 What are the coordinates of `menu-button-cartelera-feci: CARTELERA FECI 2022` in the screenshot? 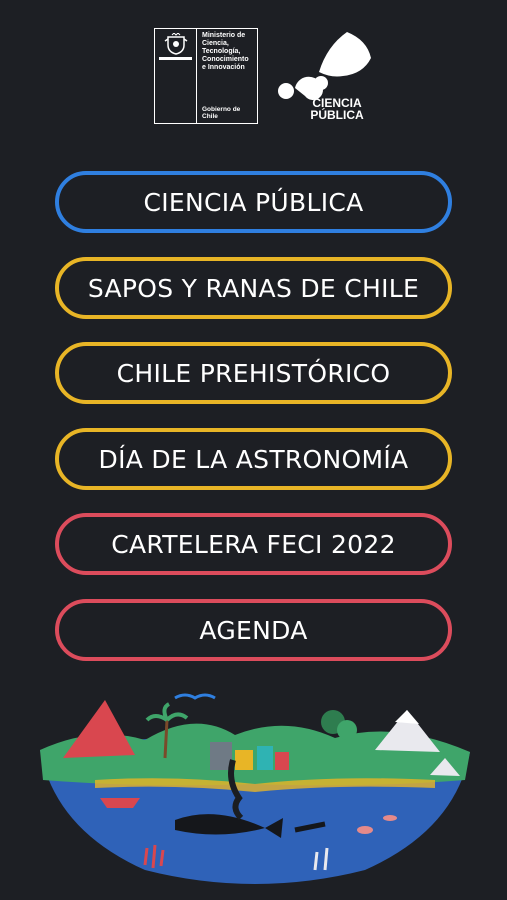 It's located at (253, 544).